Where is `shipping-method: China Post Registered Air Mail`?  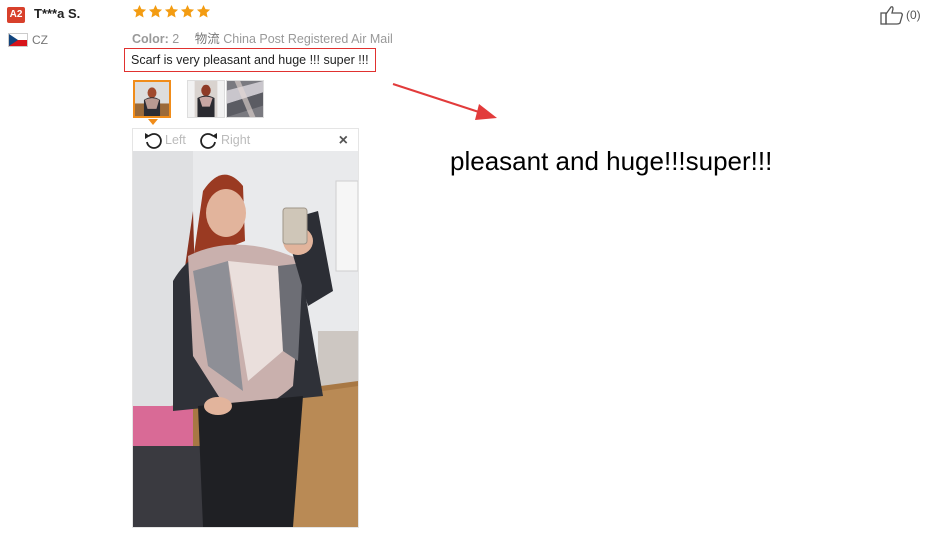 shipping-method: China Post Registered Air Mail is located at coordinates (308, 39).